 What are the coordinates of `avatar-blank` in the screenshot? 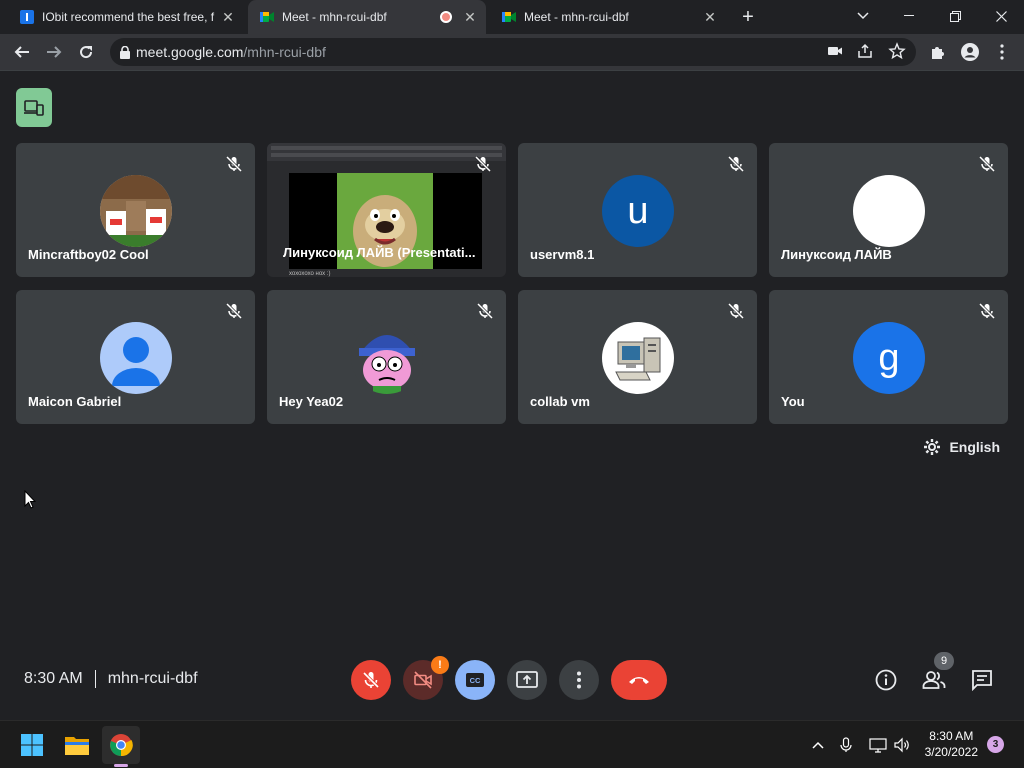 It's located at (889, 211).